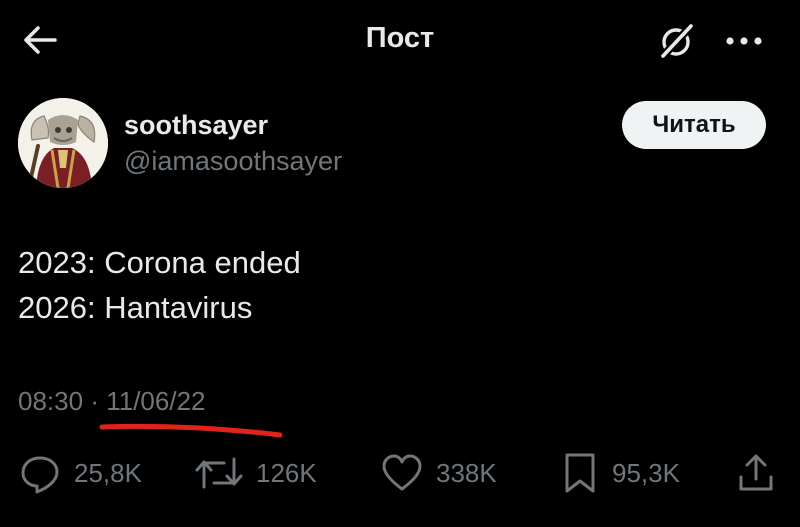  I want to click on like-button: 338K, so click(438, 473).